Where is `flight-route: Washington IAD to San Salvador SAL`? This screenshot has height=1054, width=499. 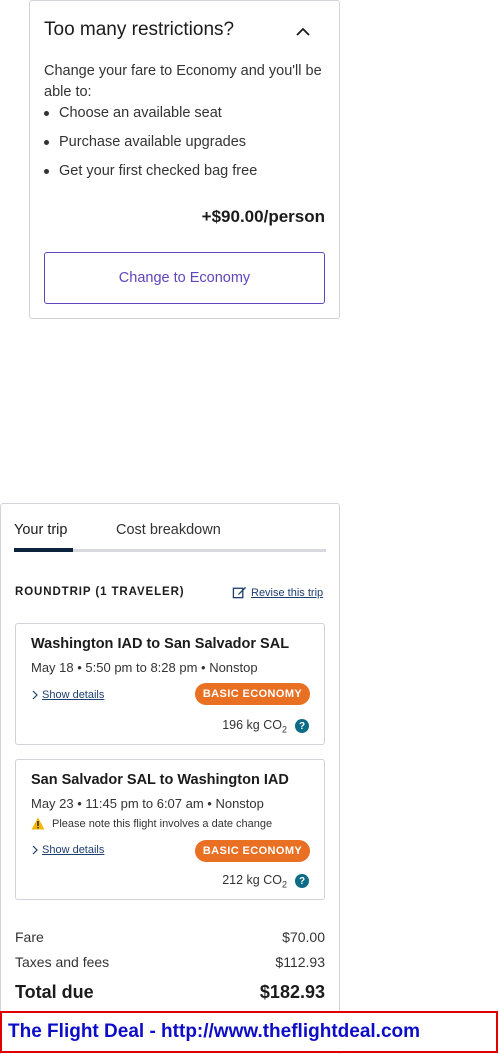
flight-route: Washington IAD to San Salvador SAL is located at coordinates (160, 644).